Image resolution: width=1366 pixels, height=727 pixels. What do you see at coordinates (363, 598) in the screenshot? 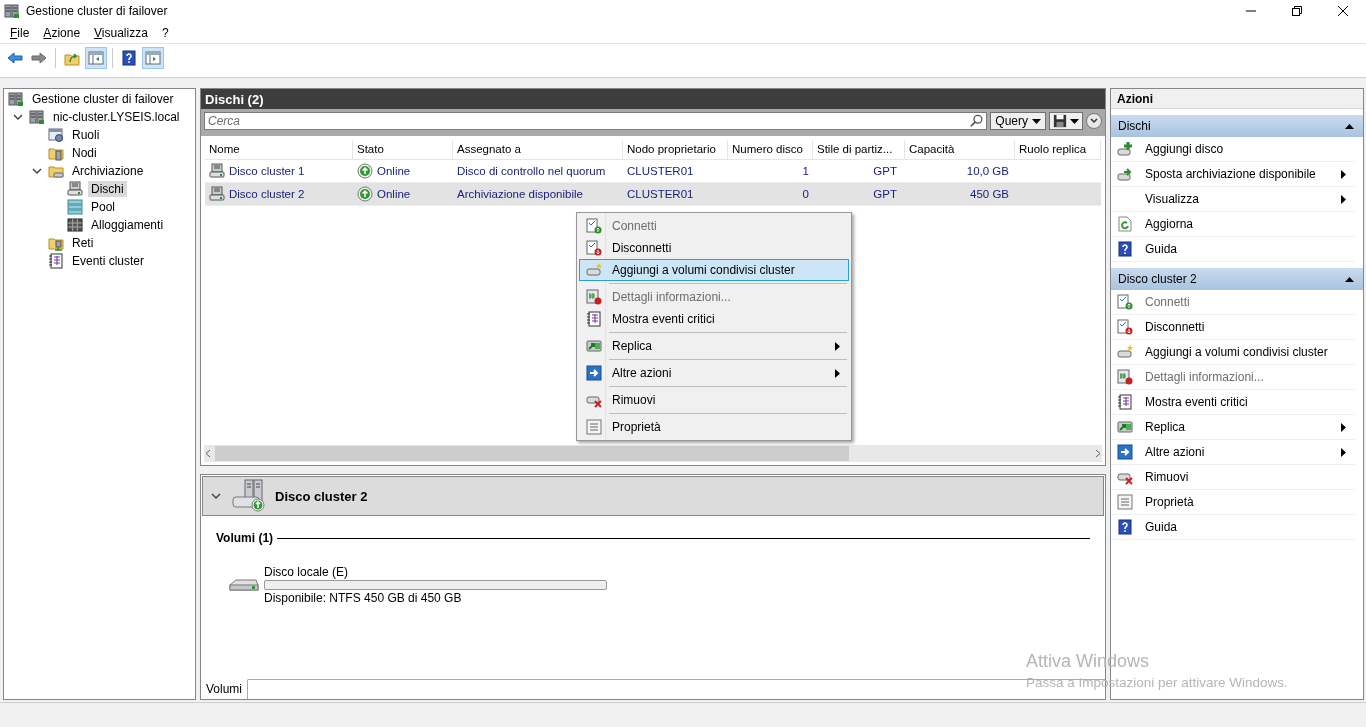
I see `volume-info: Disponibile: NTFS 450 GB di 450 GB` at bounding box center [363, 598].